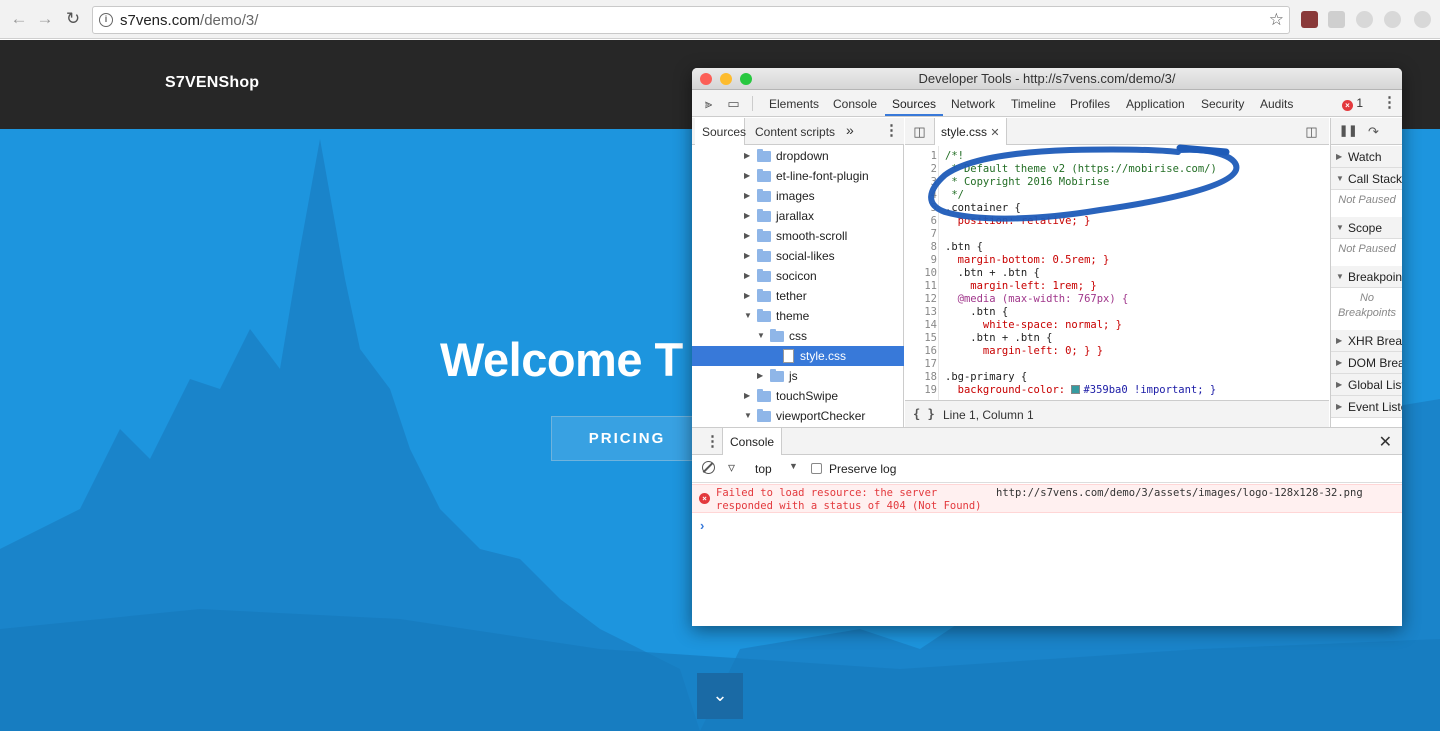 The image size is (1440, 731). I want to click on line-number: 13, so click(921, 312).